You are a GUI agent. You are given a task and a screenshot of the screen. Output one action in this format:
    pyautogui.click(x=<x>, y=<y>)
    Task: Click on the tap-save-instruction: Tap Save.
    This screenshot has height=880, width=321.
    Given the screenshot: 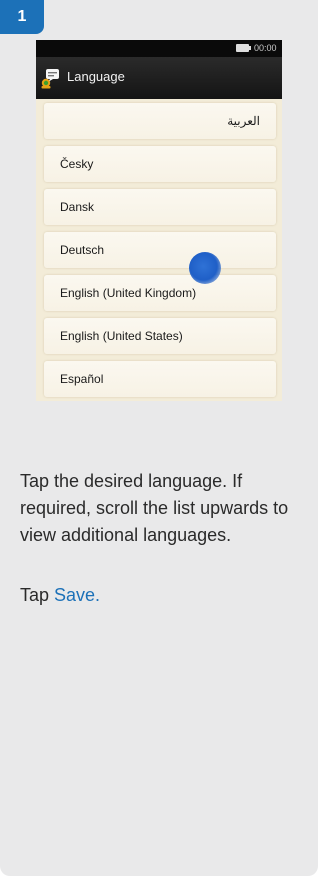 What is the action you would take?
    pyautogui.click(x=60, y=595)
    